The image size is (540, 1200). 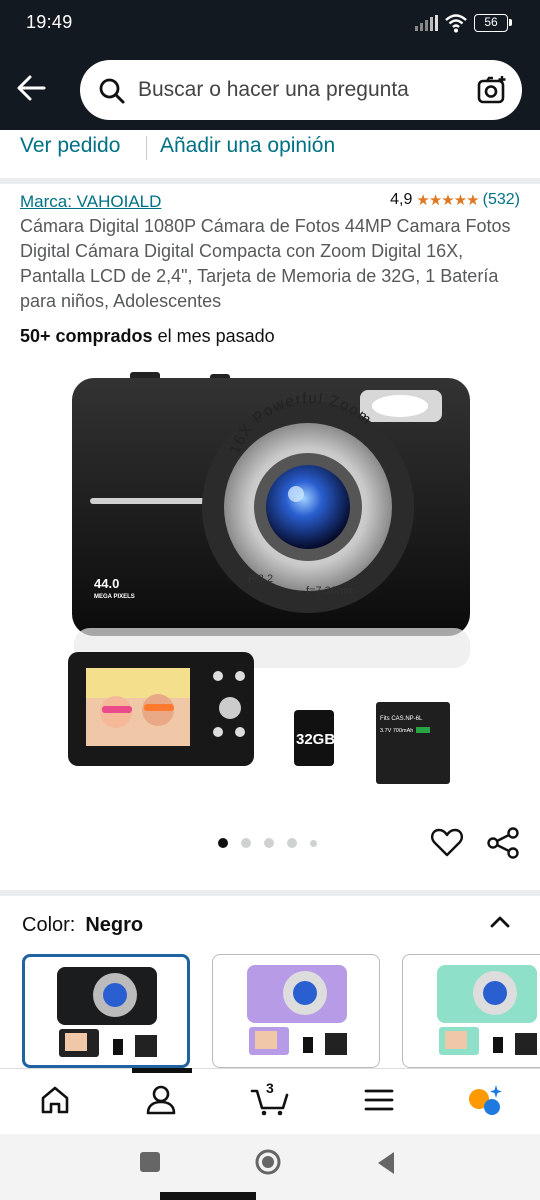 What do you see at coordinates (112, 91) in the screenshot?
I see `search-icon` at bounding box center [112, 91].